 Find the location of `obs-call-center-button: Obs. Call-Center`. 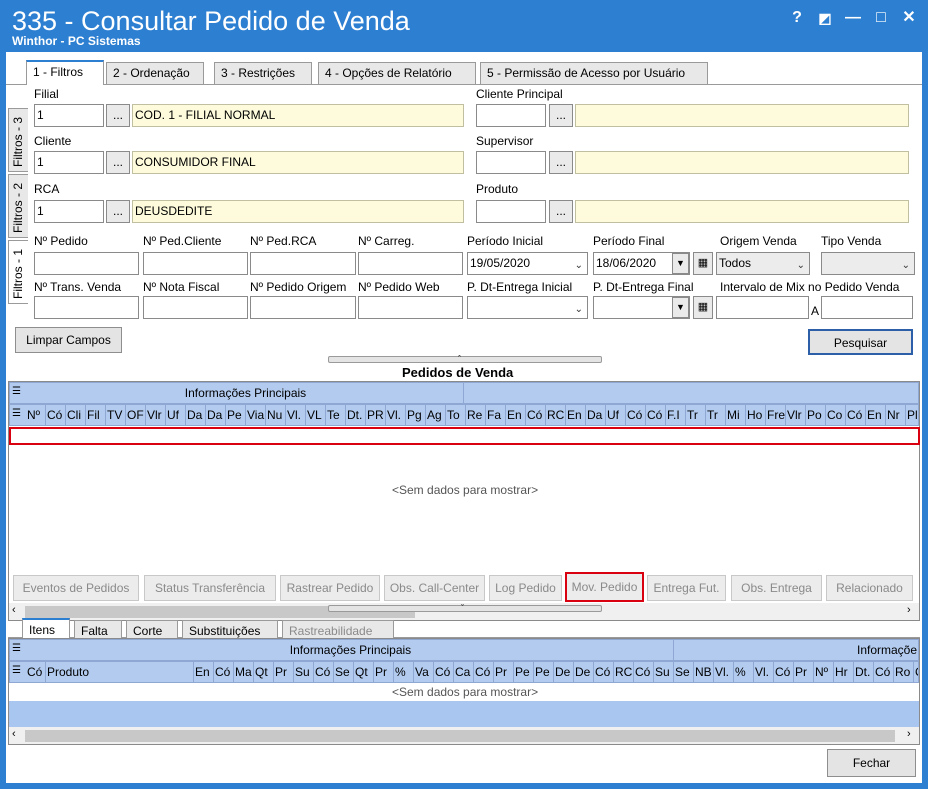

obs-call-center-button: Obs. Call-Center is located at coordinates (434, 588).